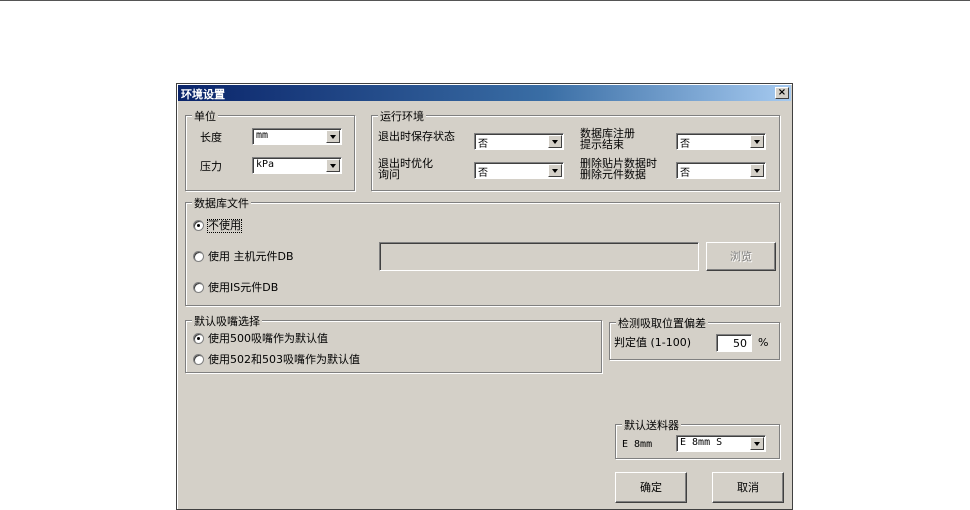 The height and width of the screenshot is (510, 970). What do you see at coordinates (227, 321) in the screenshot?
I see `nozzle-group-label: 默认吸嘴选择` at bounding box center [227, 321].